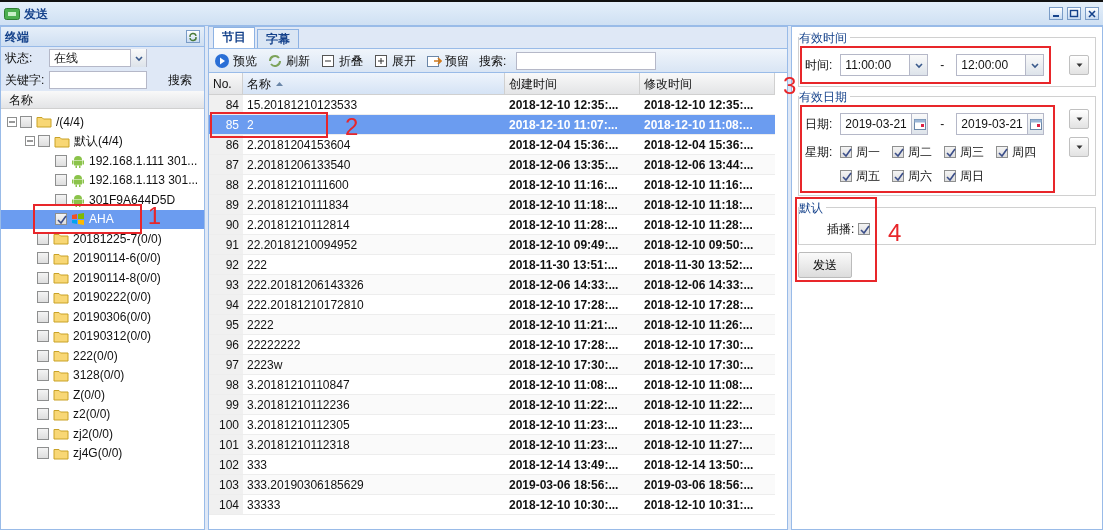 The height and width of the screenshot is (530, 1103). Describe the element at coordinates (341, 60) in the screenshot. I see `toolbar-button: 折叠` at that location.